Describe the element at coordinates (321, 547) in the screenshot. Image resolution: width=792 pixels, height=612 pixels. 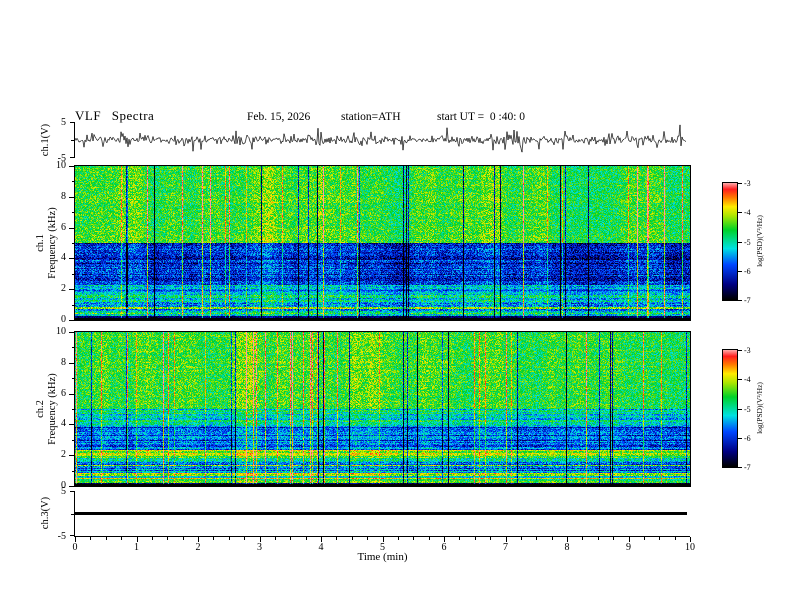
I see `time-tick-label: 4` at that location.